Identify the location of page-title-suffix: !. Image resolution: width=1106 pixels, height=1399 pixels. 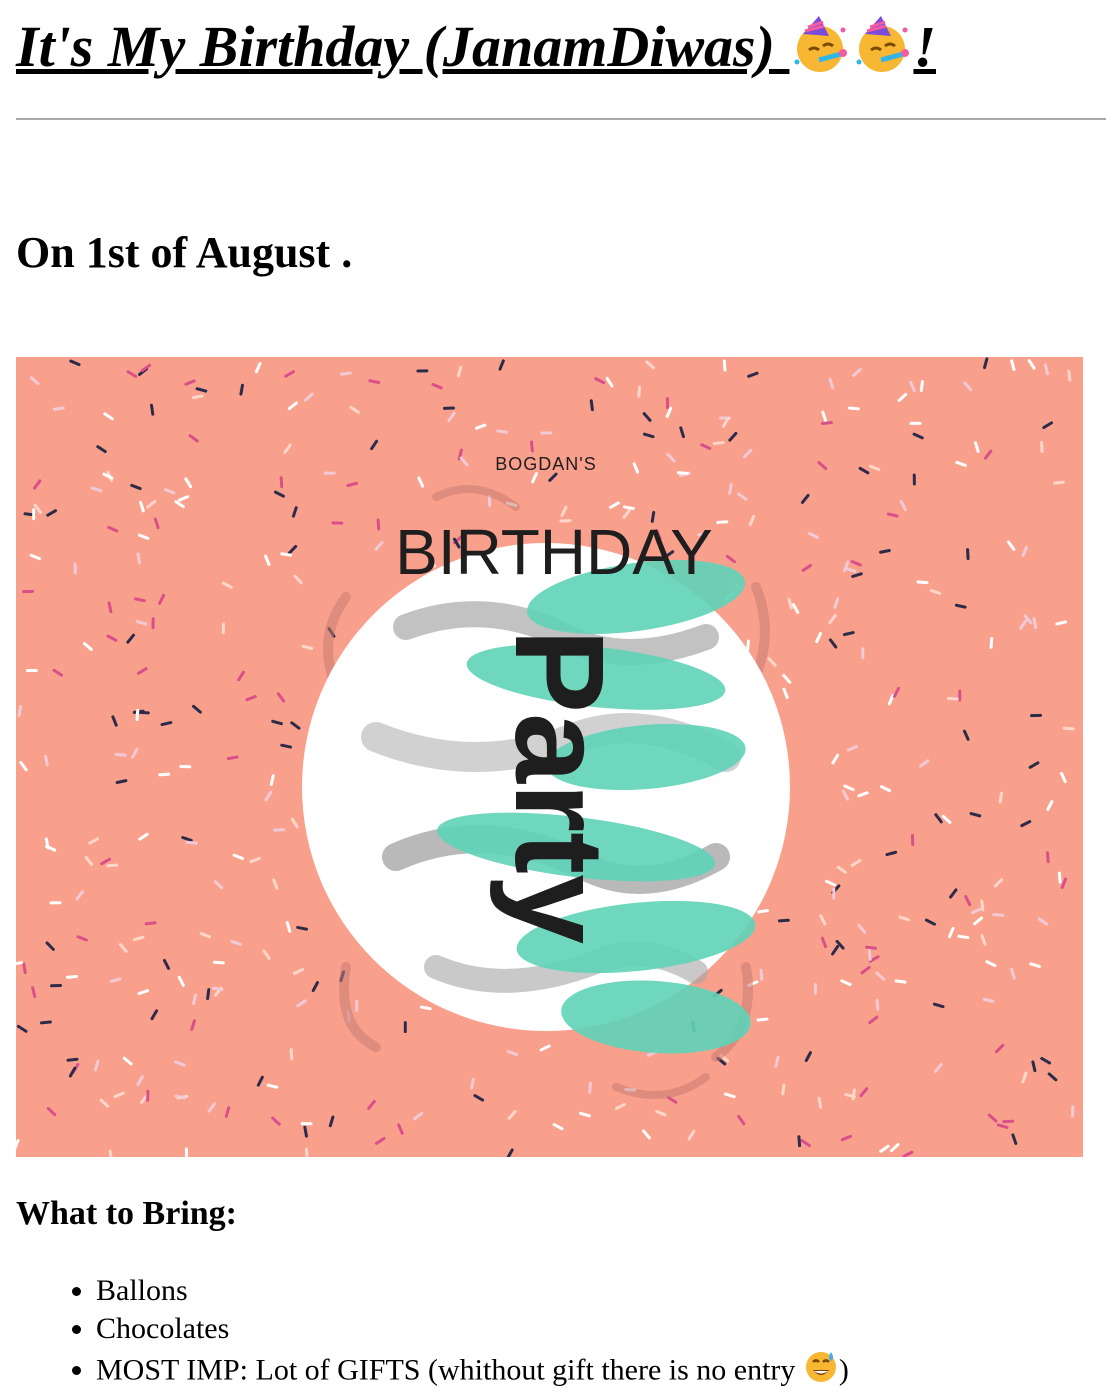
(925, 46).